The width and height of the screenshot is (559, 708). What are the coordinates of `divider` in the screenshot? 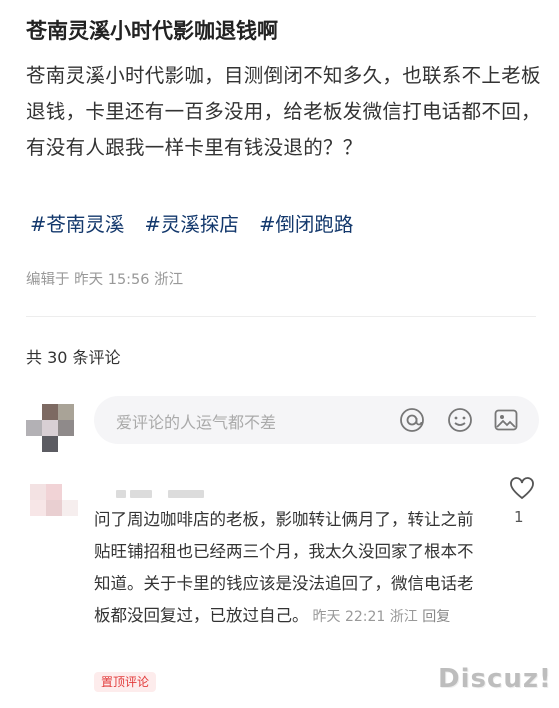 It's located at (281, 316).